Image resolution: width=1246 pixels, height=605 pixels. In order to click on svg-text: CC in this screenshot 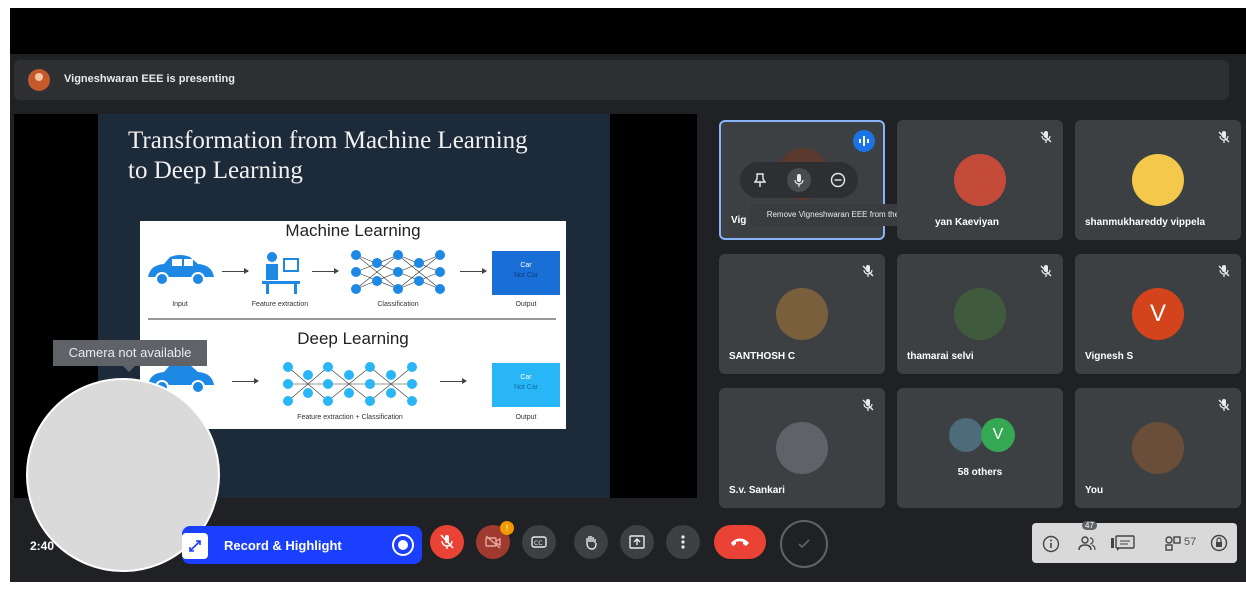, I will do `click(538, 543)`.